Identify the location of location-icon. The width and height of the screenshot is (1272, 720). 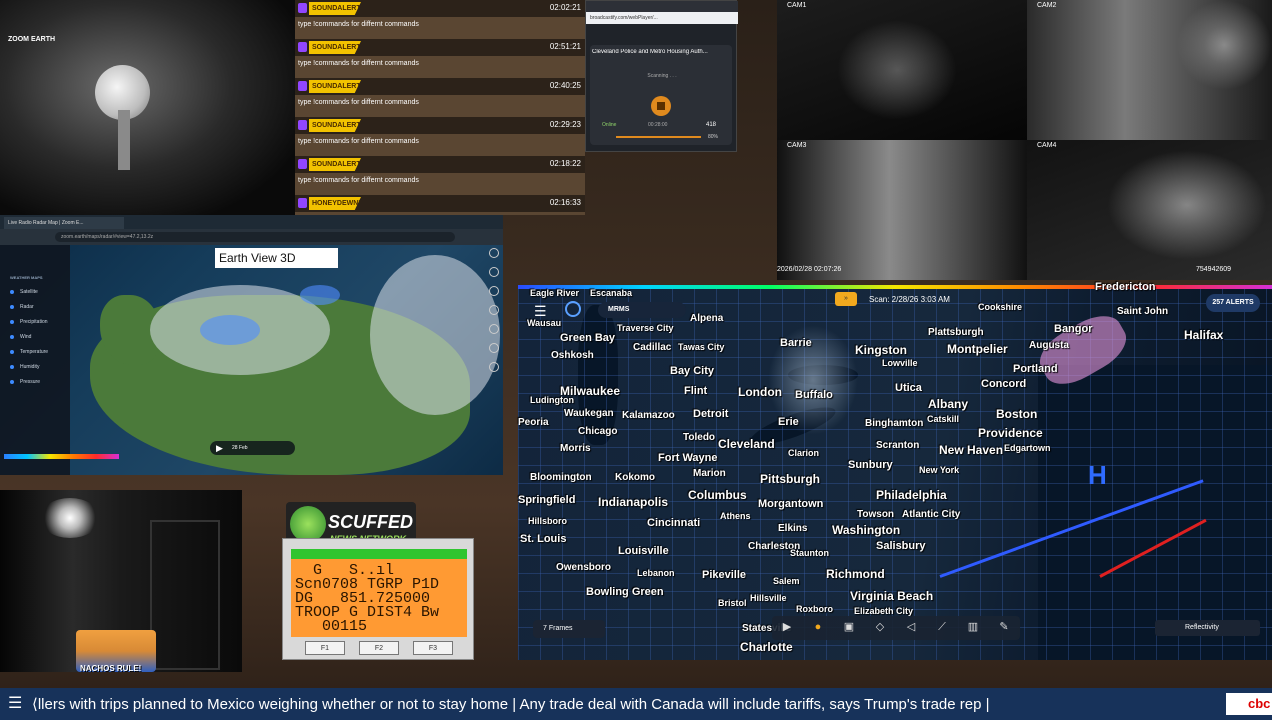
(494, 272).